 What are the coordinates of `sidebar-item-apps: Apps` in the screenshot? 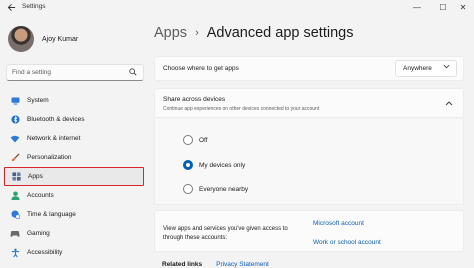 It's located at (74, 176).